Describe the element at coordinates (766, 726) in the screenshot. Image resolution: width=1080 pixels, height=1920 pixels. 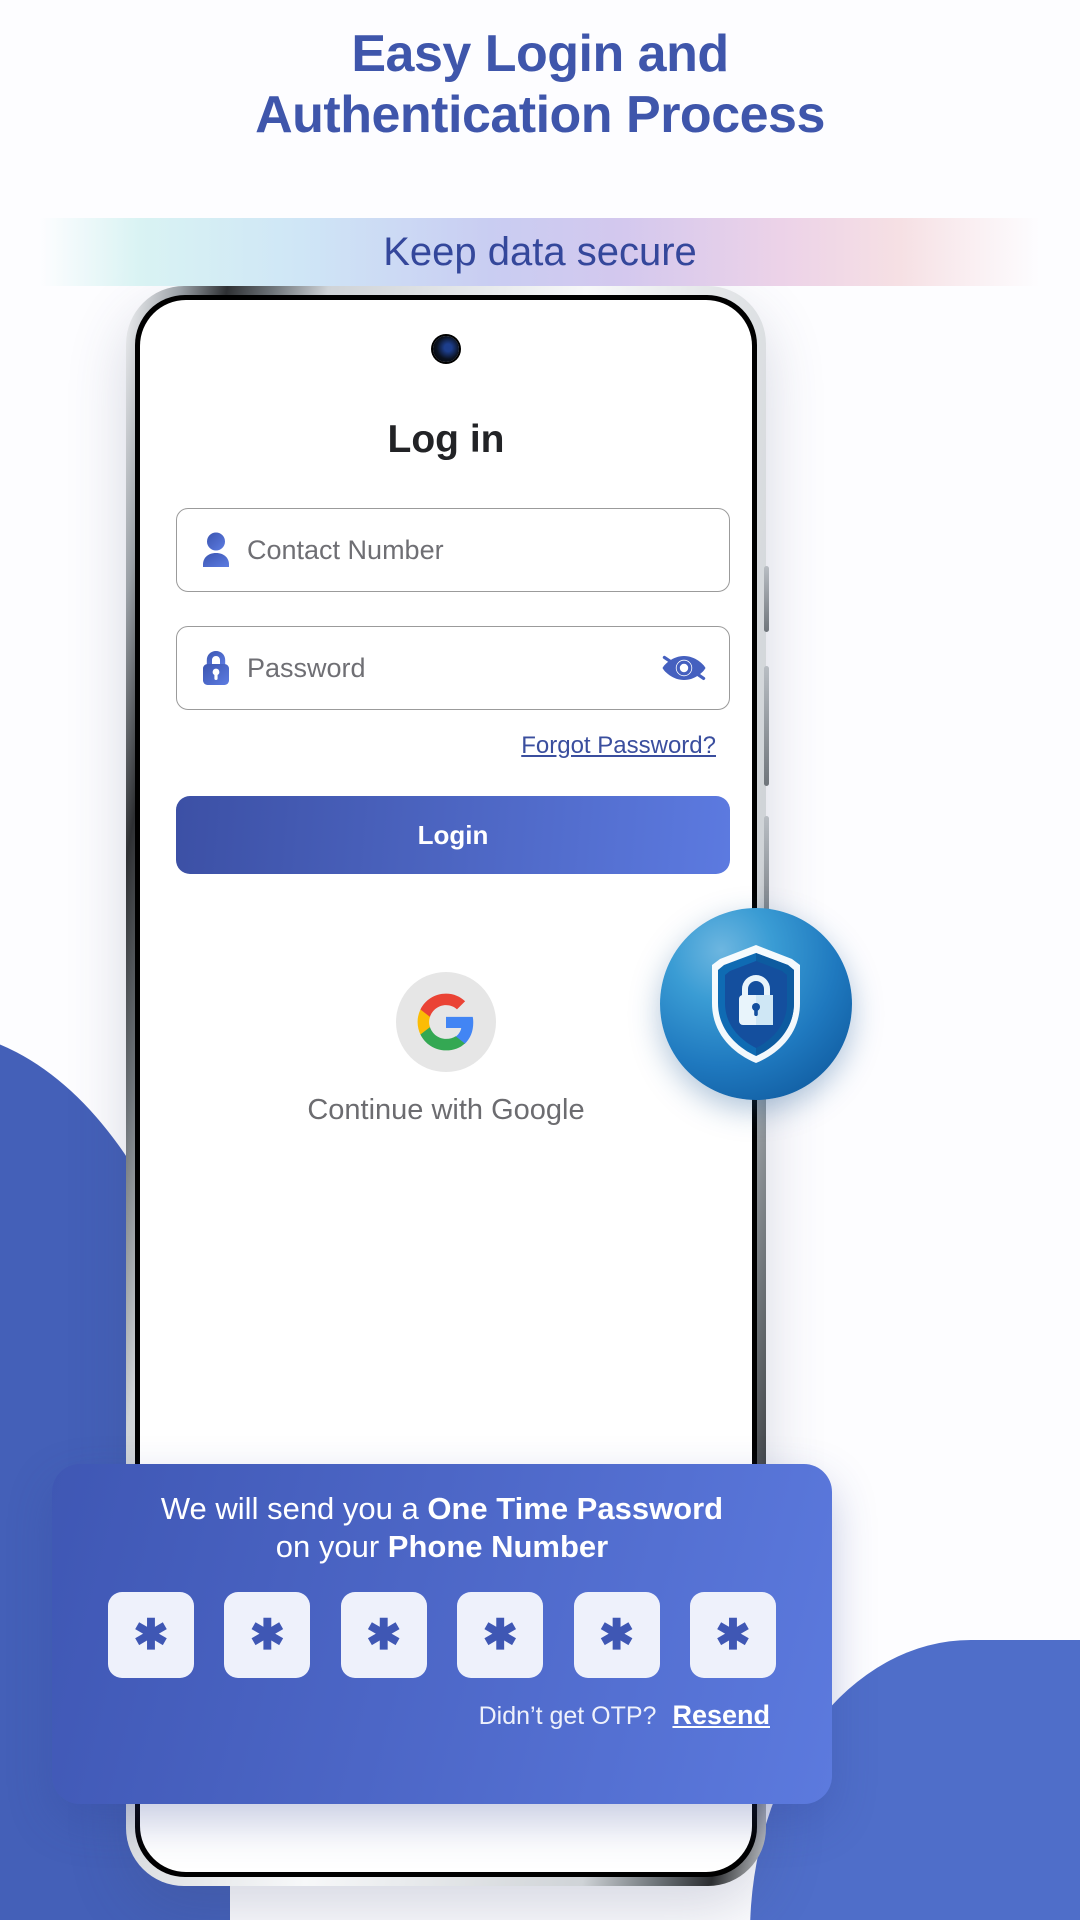
I see `phone-side-button-volume` at that location.